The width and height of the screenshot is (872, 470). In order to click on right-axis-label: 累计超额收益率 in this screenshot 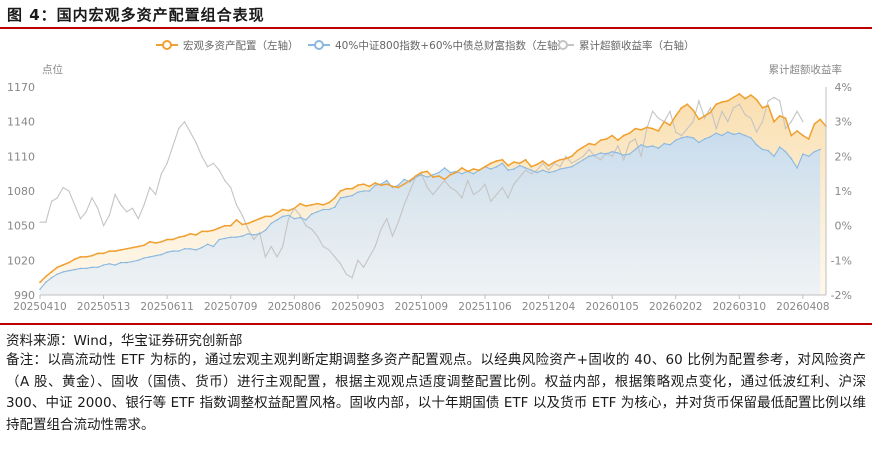, I will do `click(806, 69)`.